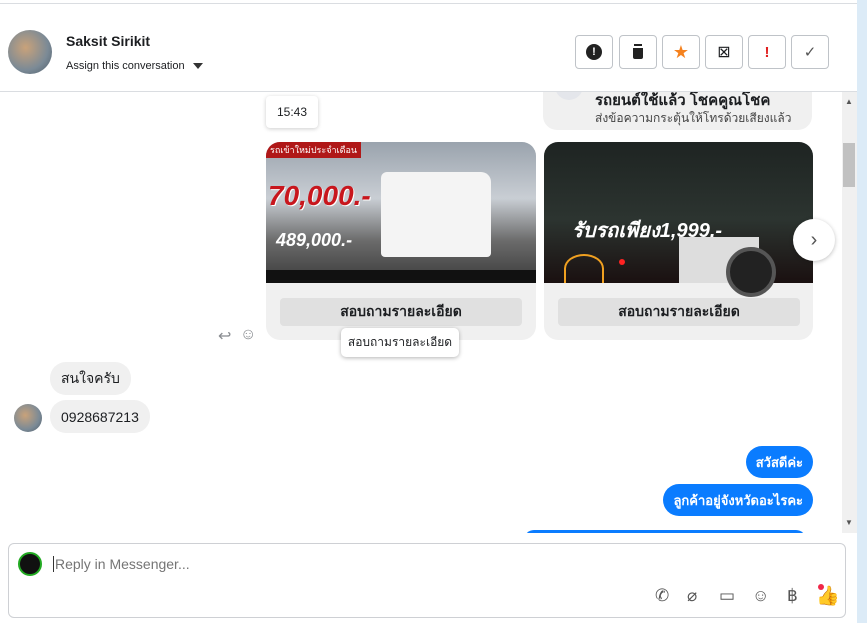 The width and height of the screenshot is (867, 623). I want to click on outgoing-message: ลูกค้าอยู่จังหวัดอะไรคะ, so click(738, 500).